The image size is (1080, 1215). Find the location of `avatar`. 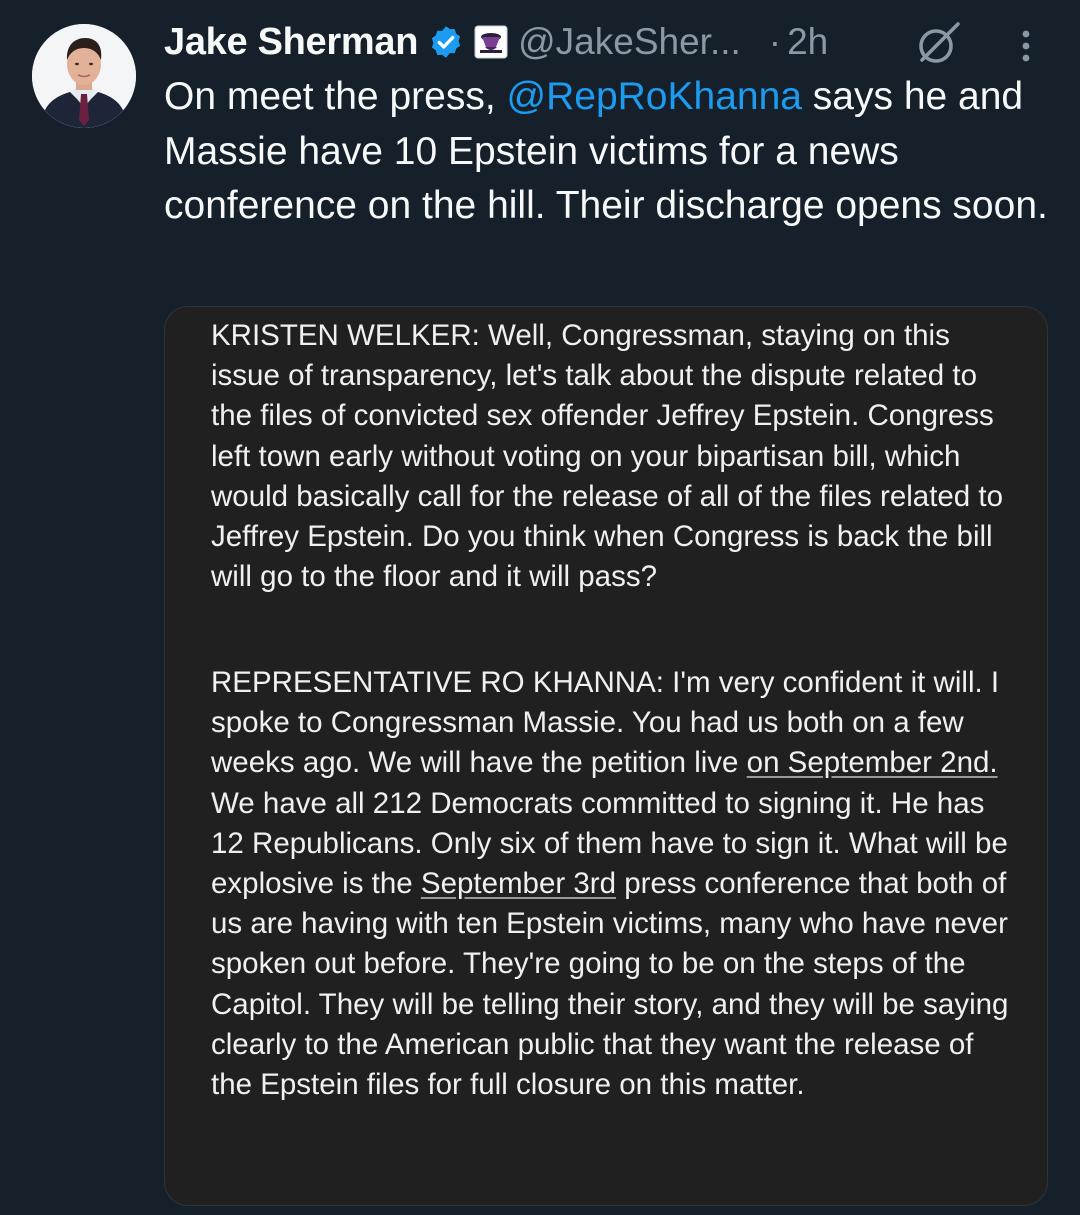

avatar is located at coordinates (84, 76).